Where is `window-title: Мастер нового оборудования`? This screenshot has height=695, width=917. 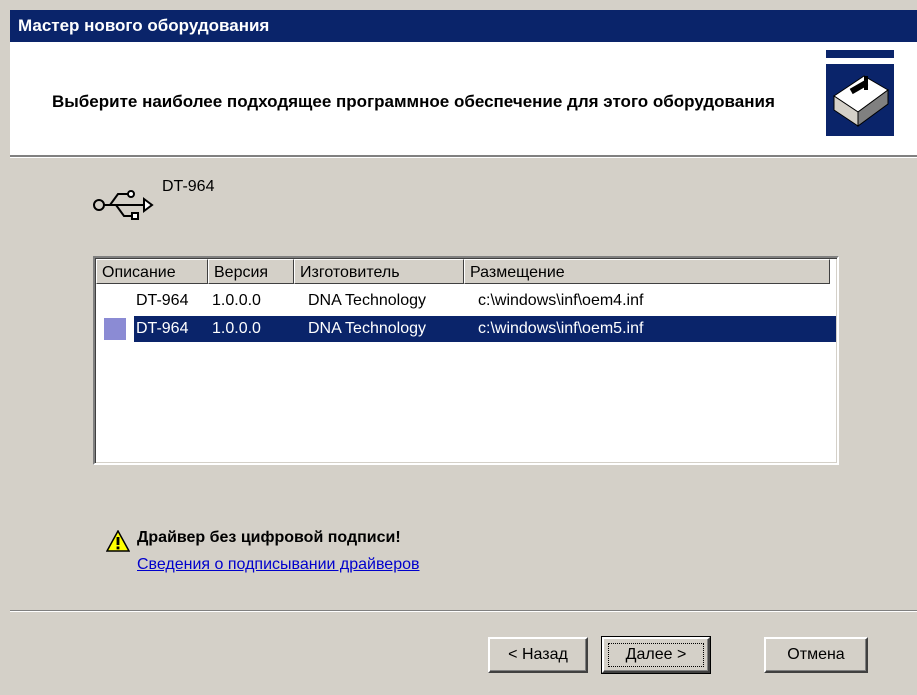
window-title: Мастер нового оборудования is located at coordinates (144, 25).